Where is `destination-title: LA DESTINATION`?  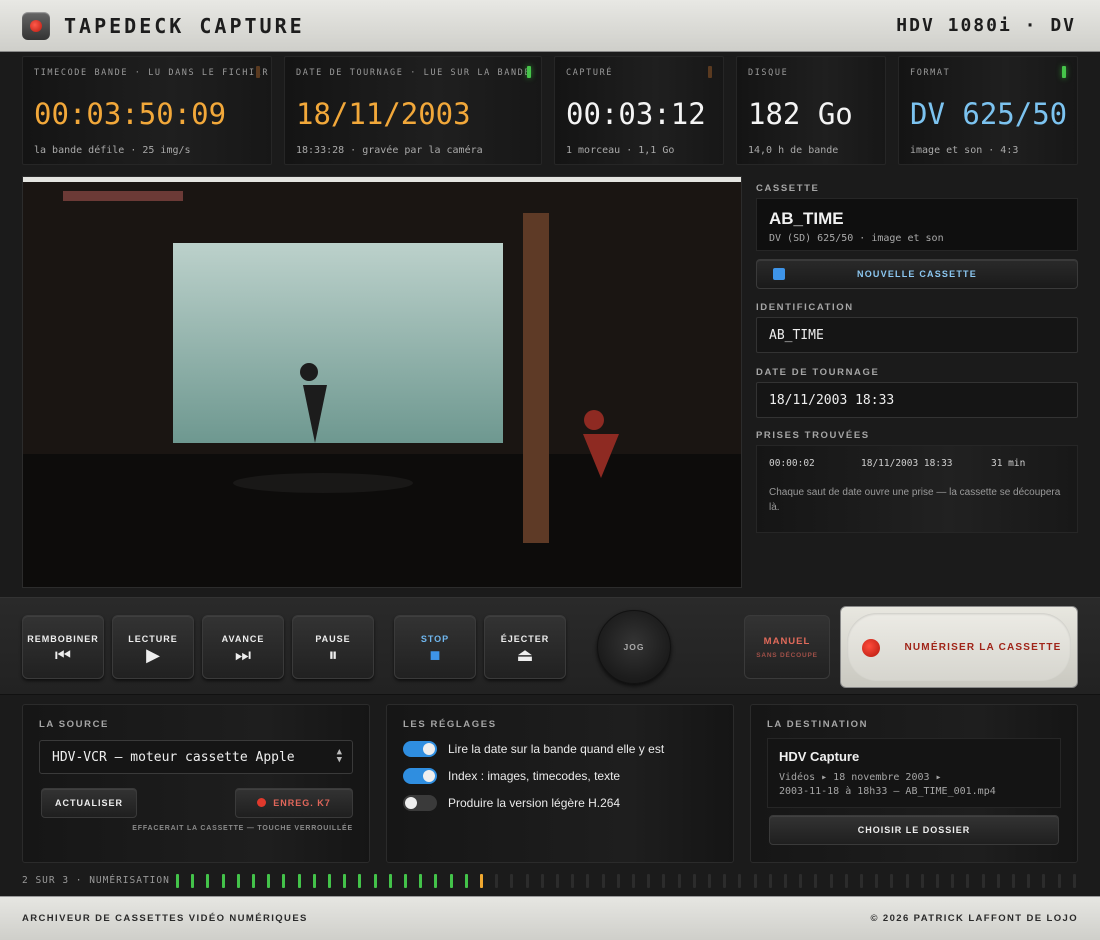
destination-title: LA DESTINATION is located at coordinates (818, 724).